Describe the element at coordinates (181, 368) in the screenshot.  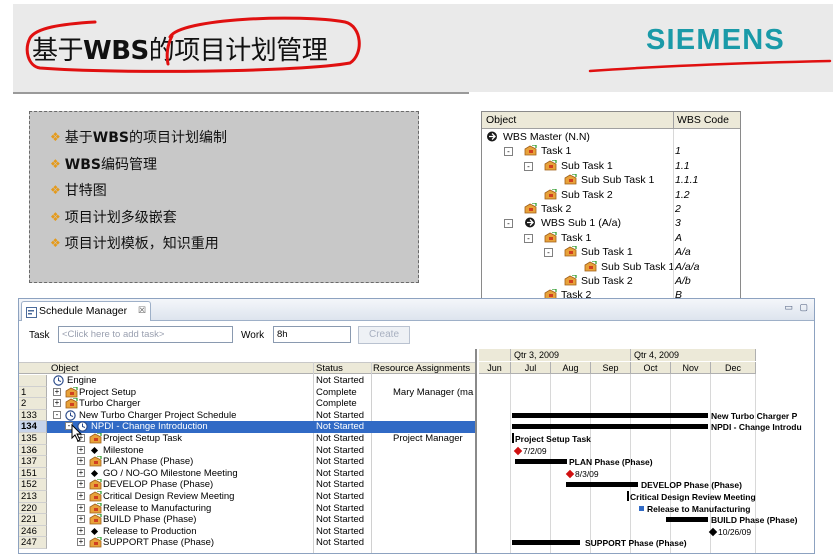
I see `col-object: Object` at that location.